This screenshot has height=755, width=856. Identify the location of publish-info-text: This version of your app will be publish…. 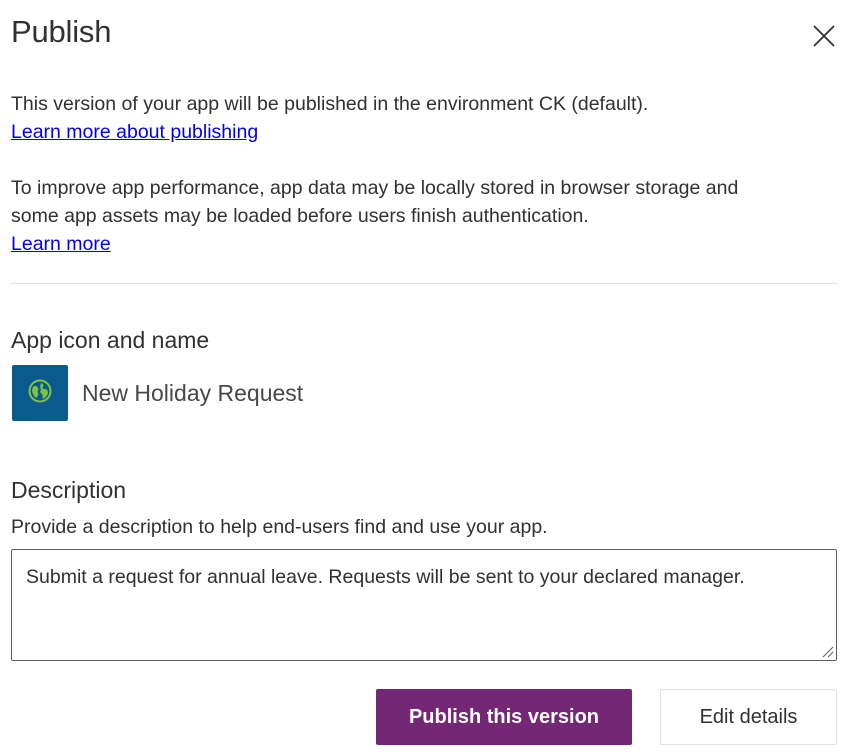
(330, 104).